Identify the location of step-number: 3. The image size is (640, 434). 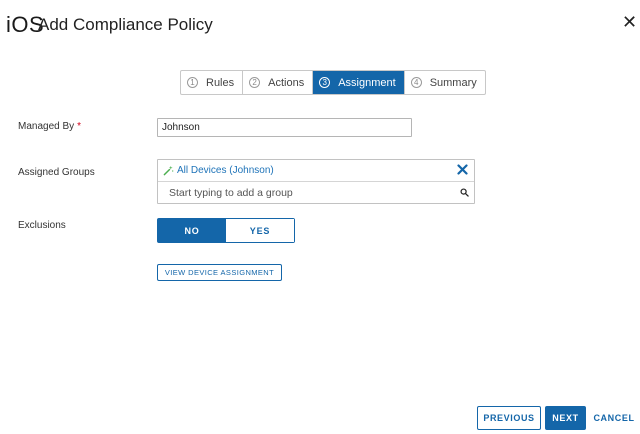
(325, 82).